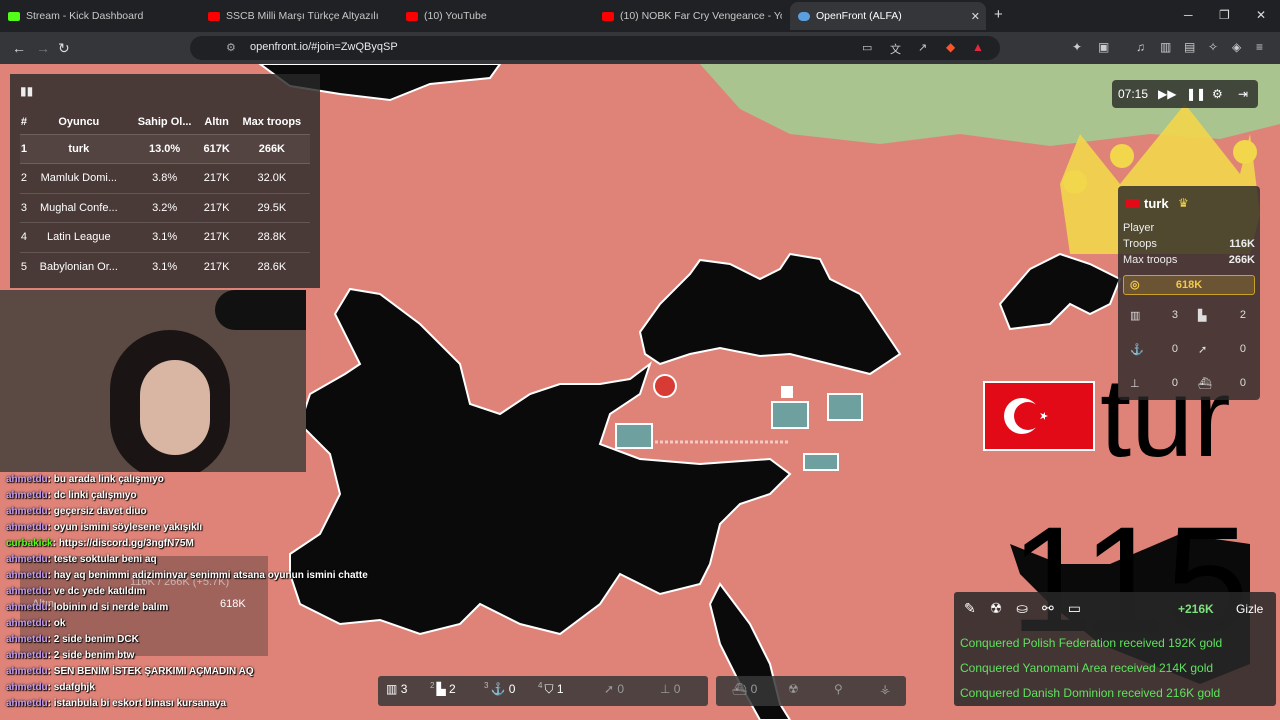  I want to click on chat-message: ahmetdu: 2 side benim DCK, so click(72, 639).